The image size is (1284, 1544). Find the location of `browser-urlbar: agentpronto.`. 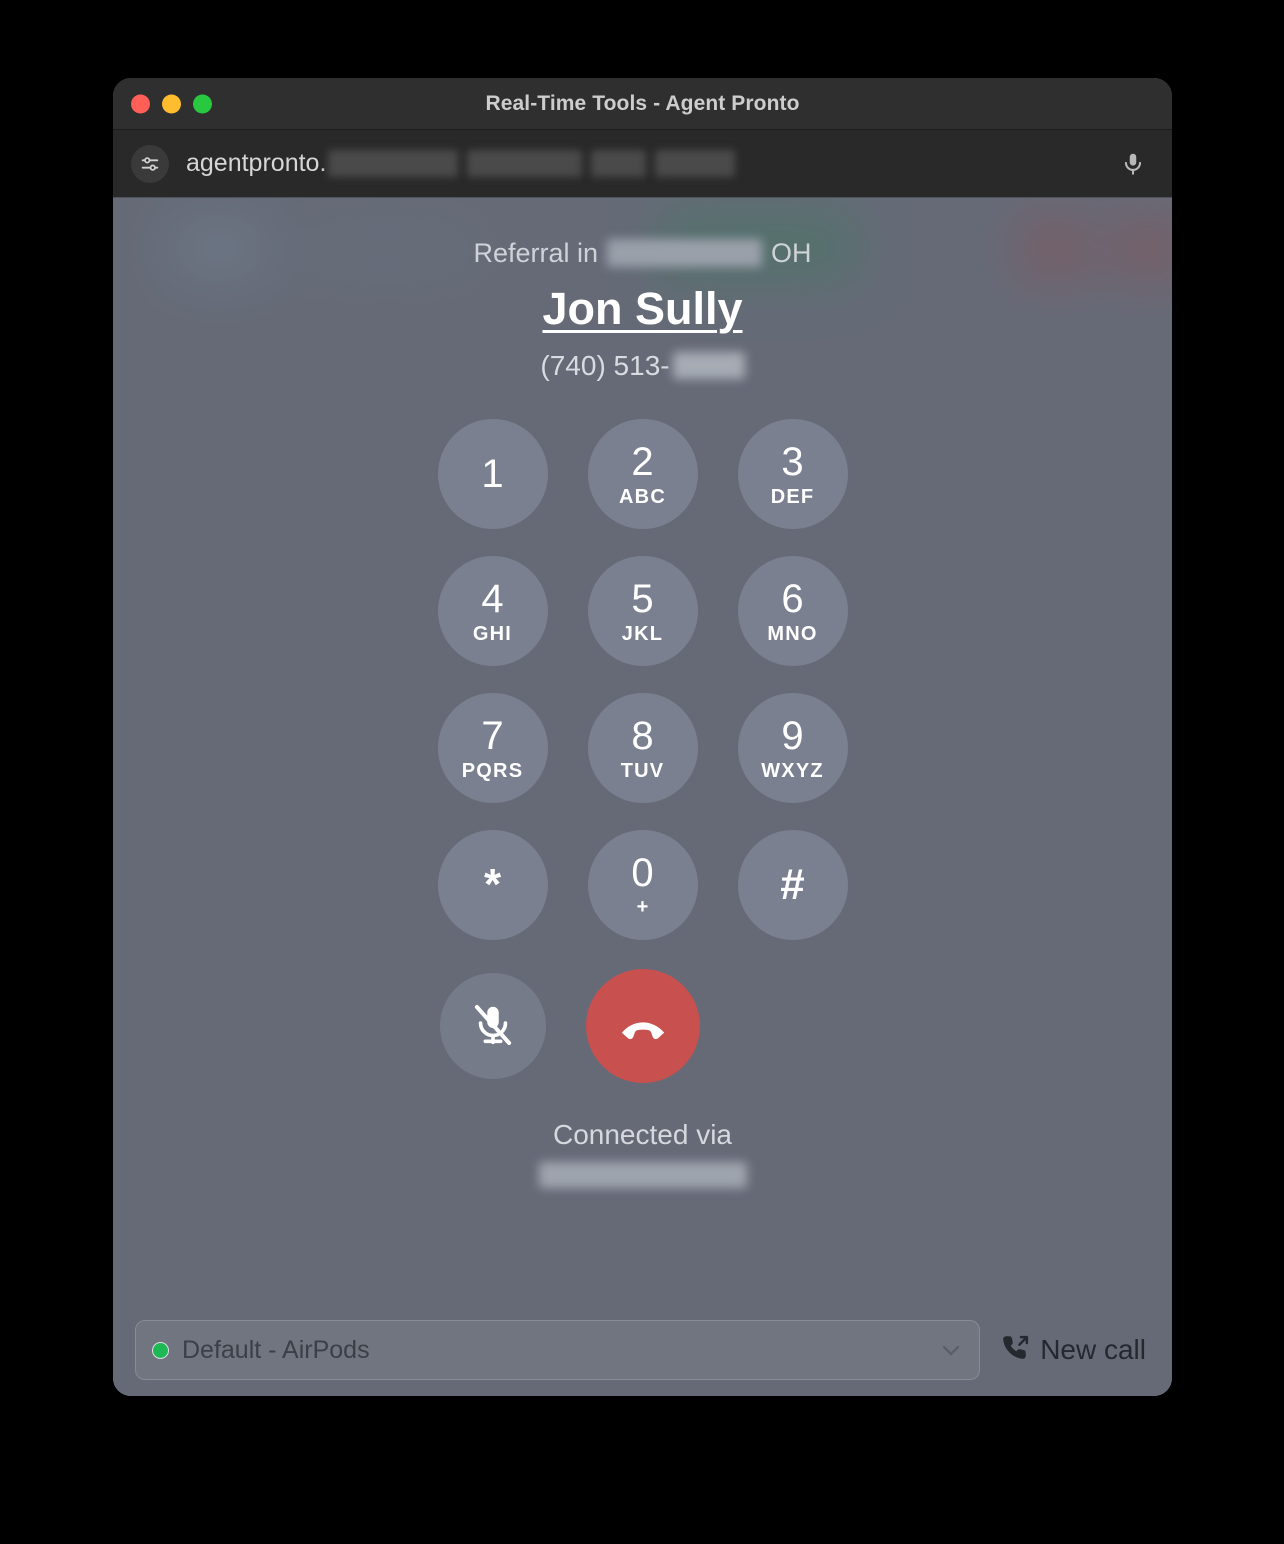

browser-urlbar: agentpronto. is located at coordinates (642, 164).